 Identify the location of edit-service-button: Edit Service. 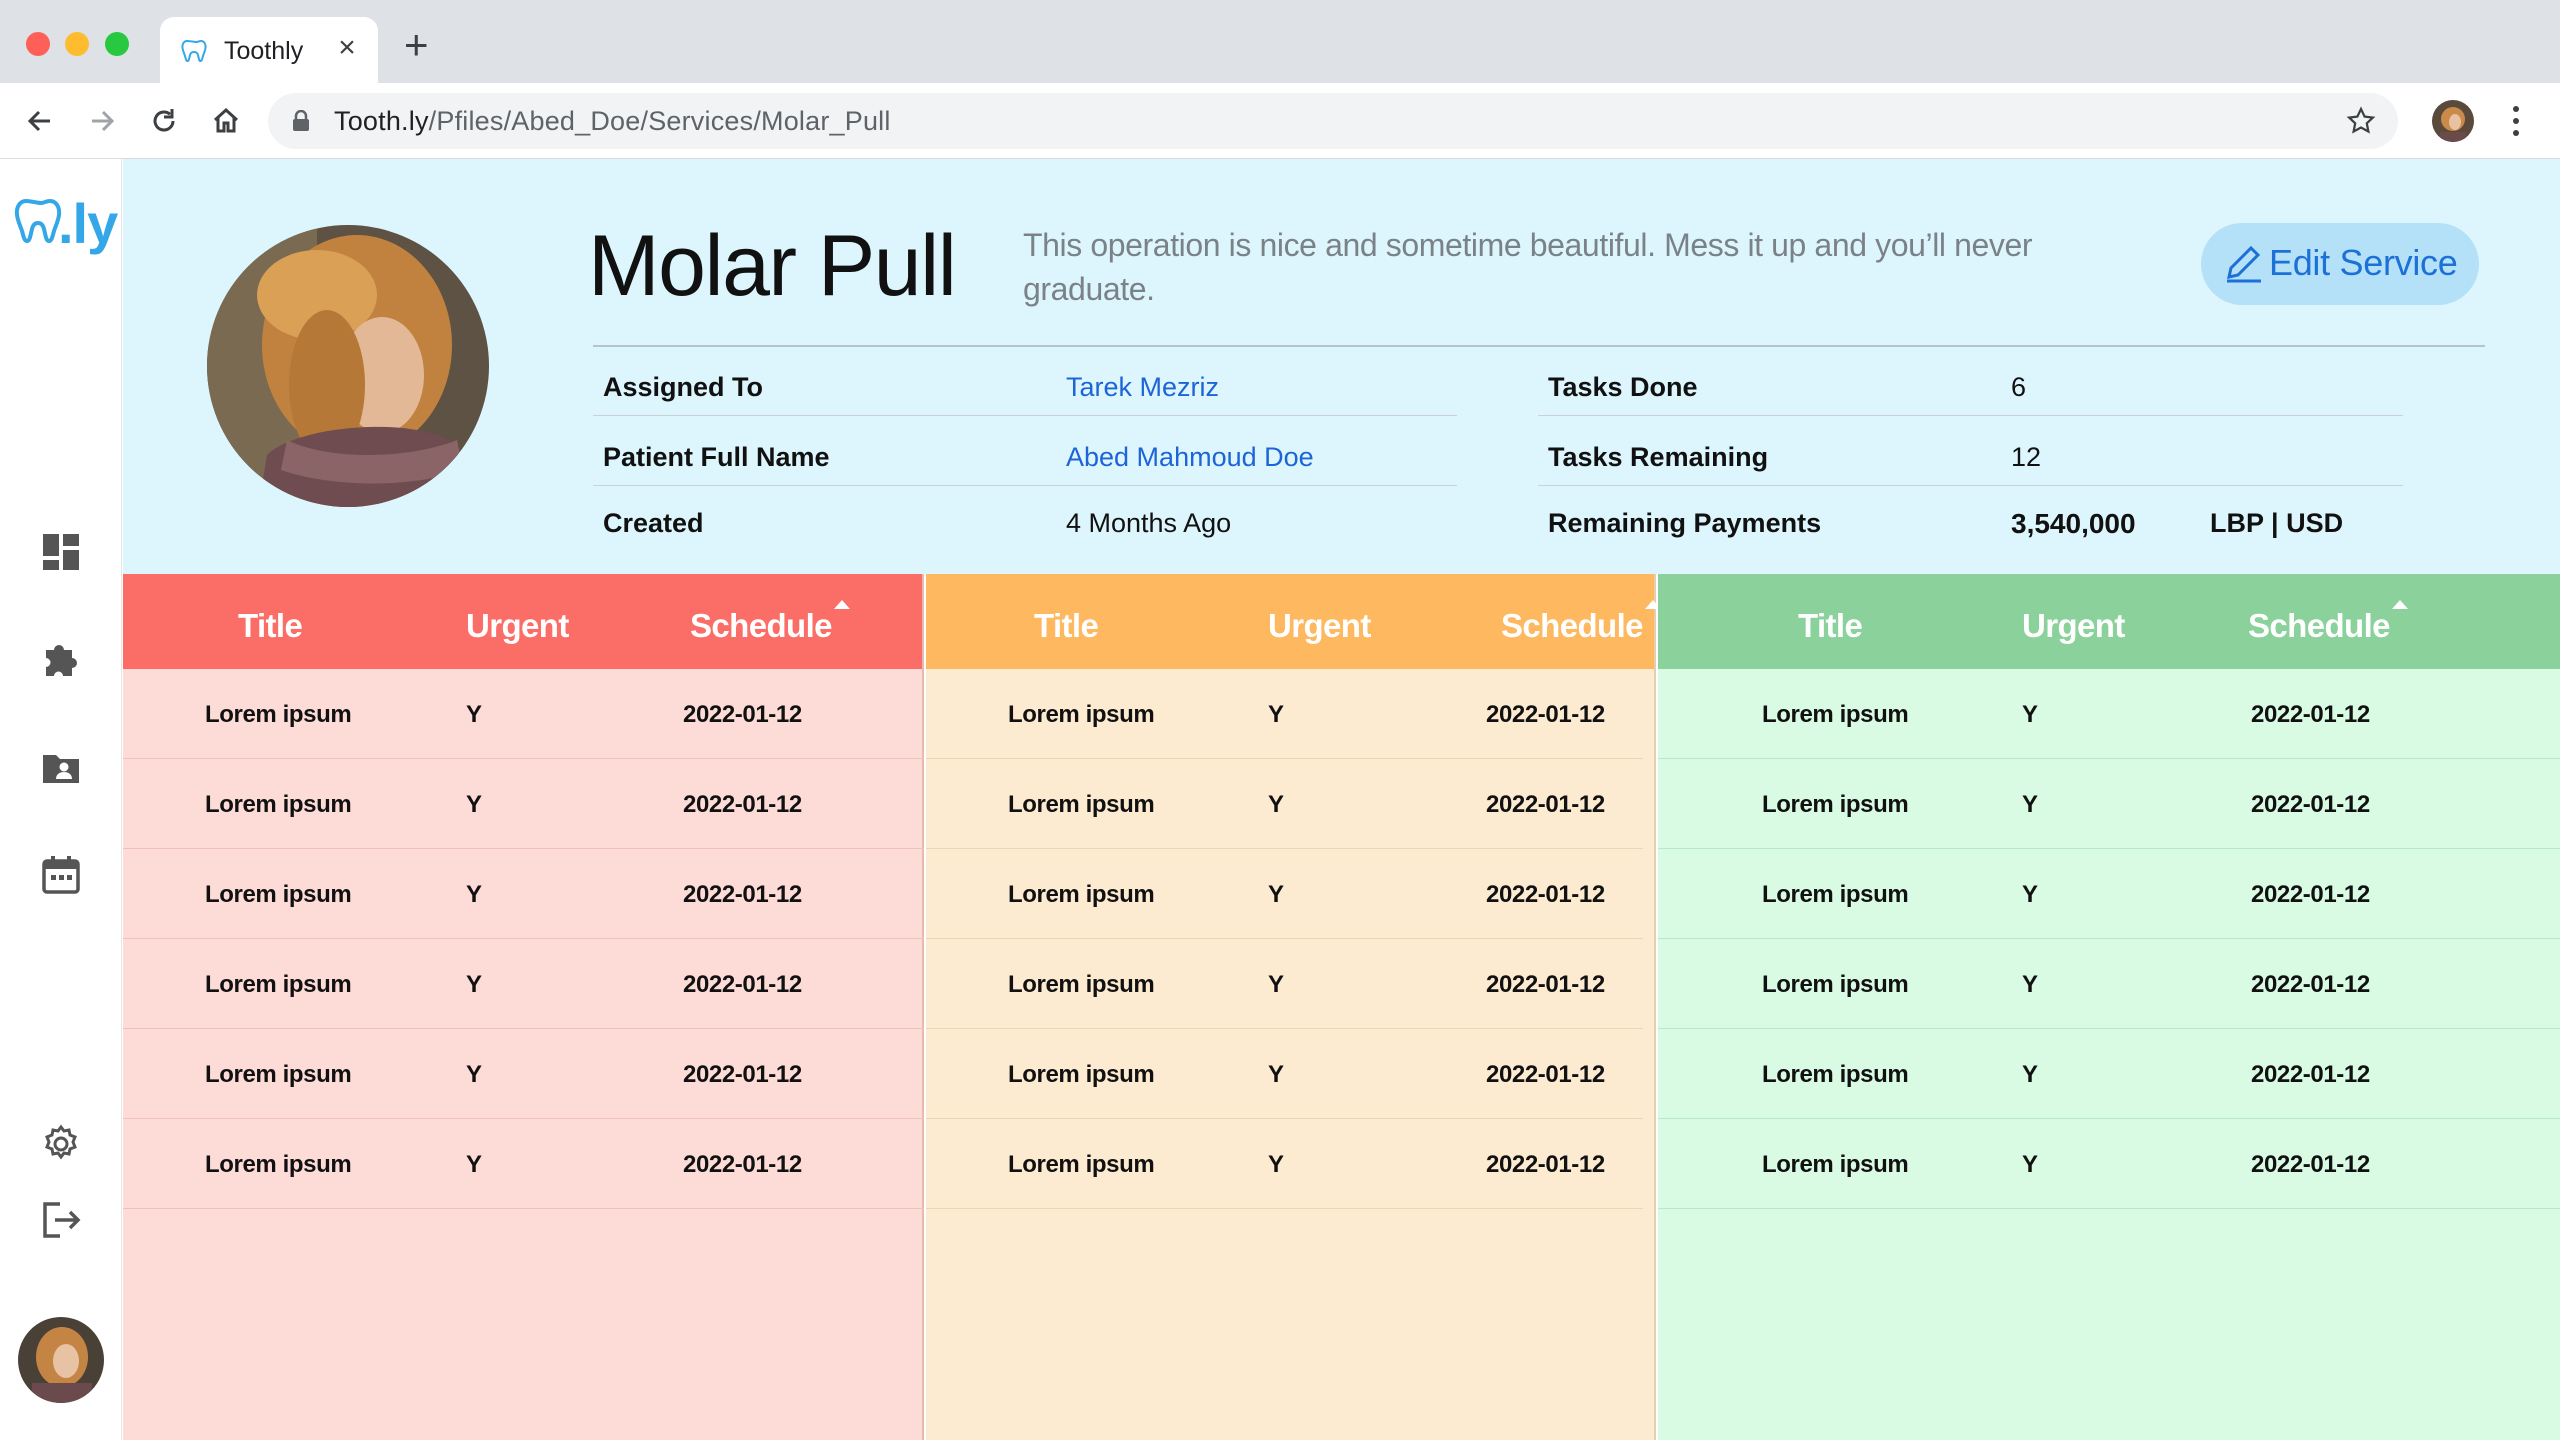
(2340, 264).